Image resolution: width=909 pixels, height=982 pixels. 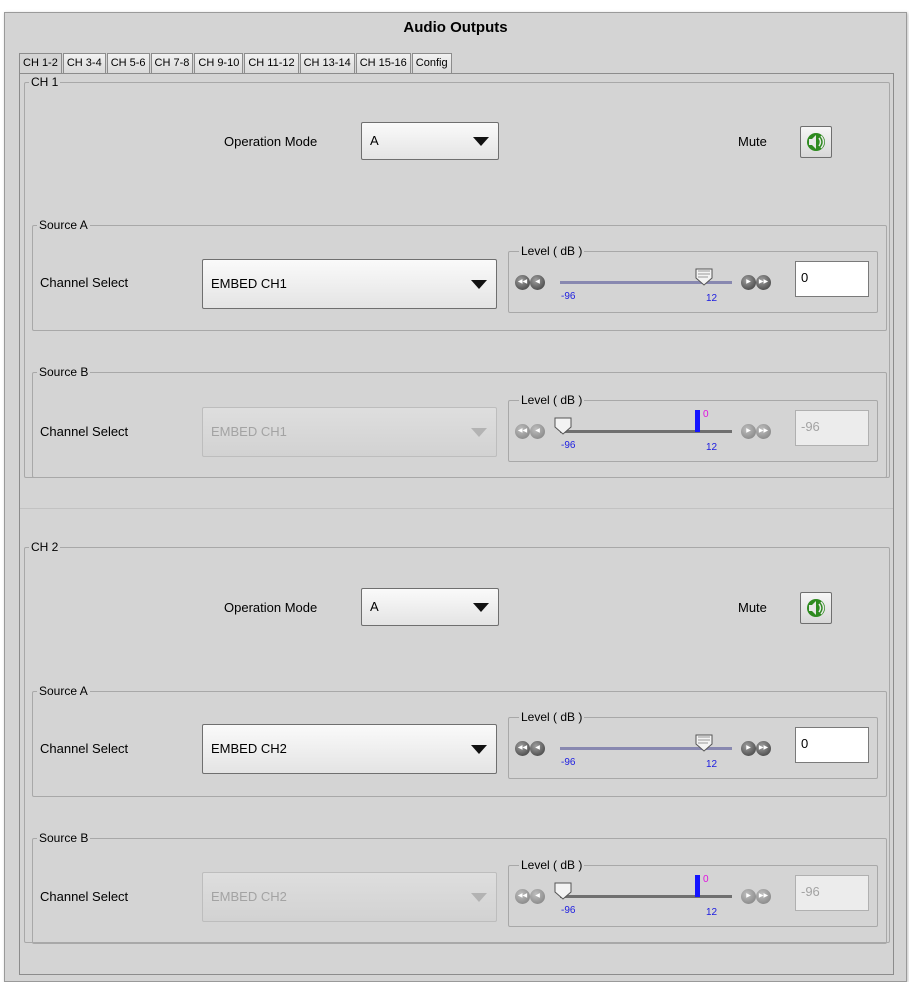 I want to click on ch1-source-a-channel-select-label: Channel Select, so click(x=84, y=282).